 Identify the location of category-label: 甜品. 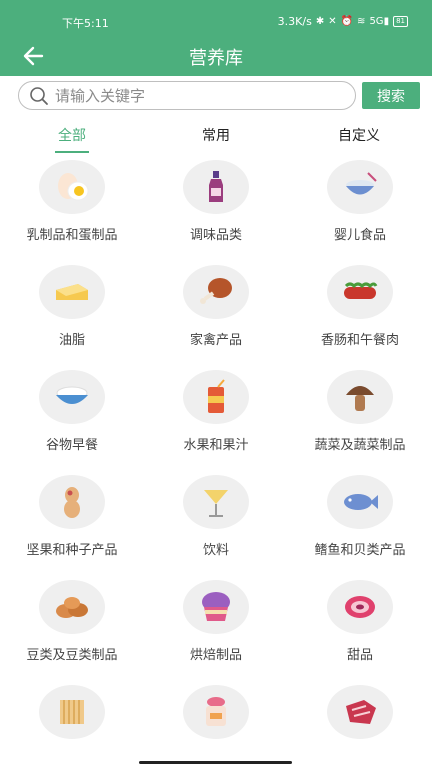
(359, 655).